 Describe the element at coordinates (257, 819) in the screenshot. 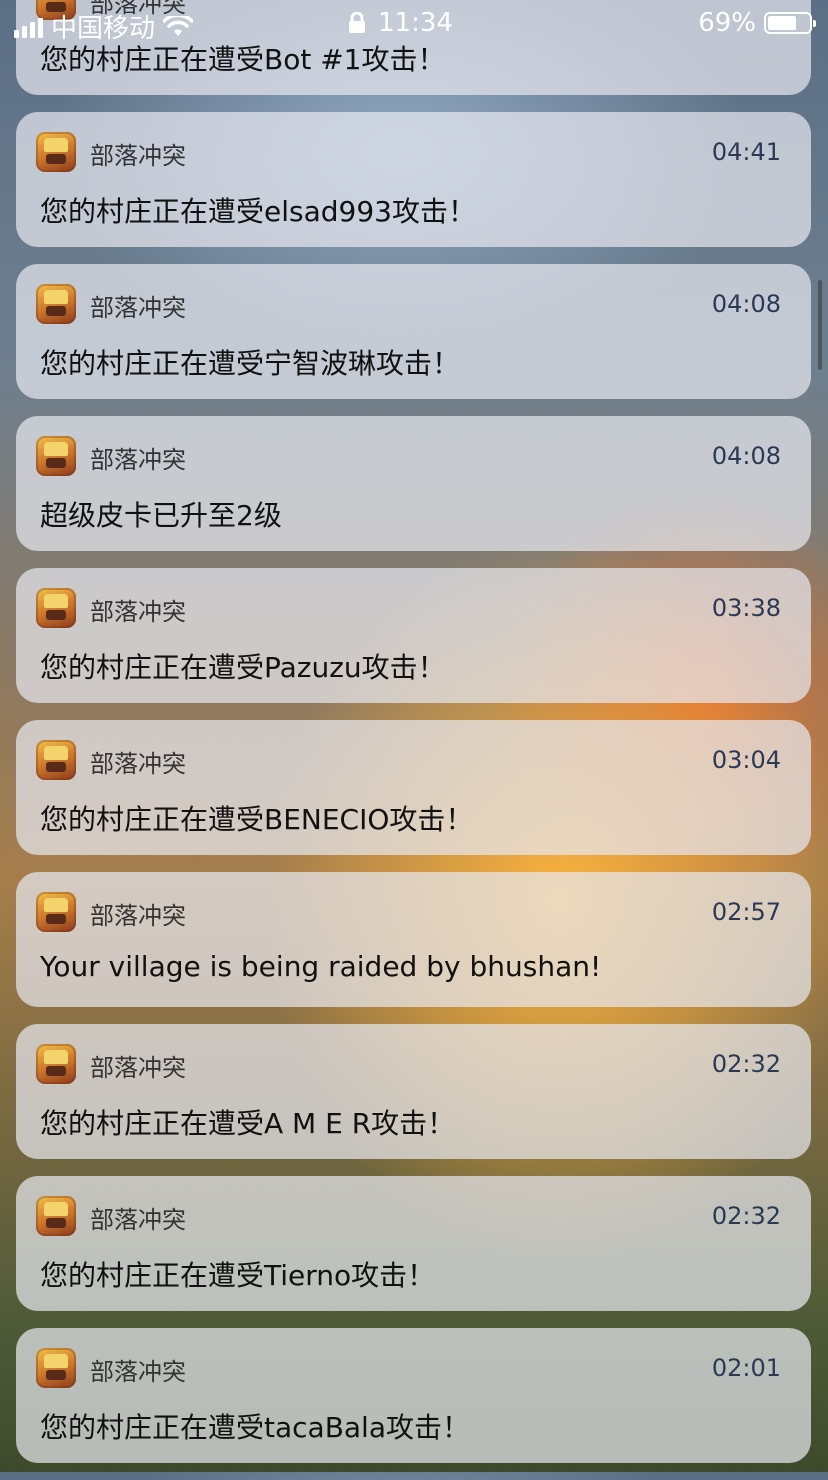

I see `notification-message: 您的村庄正在遭受BENECIO攻击！` at that location.